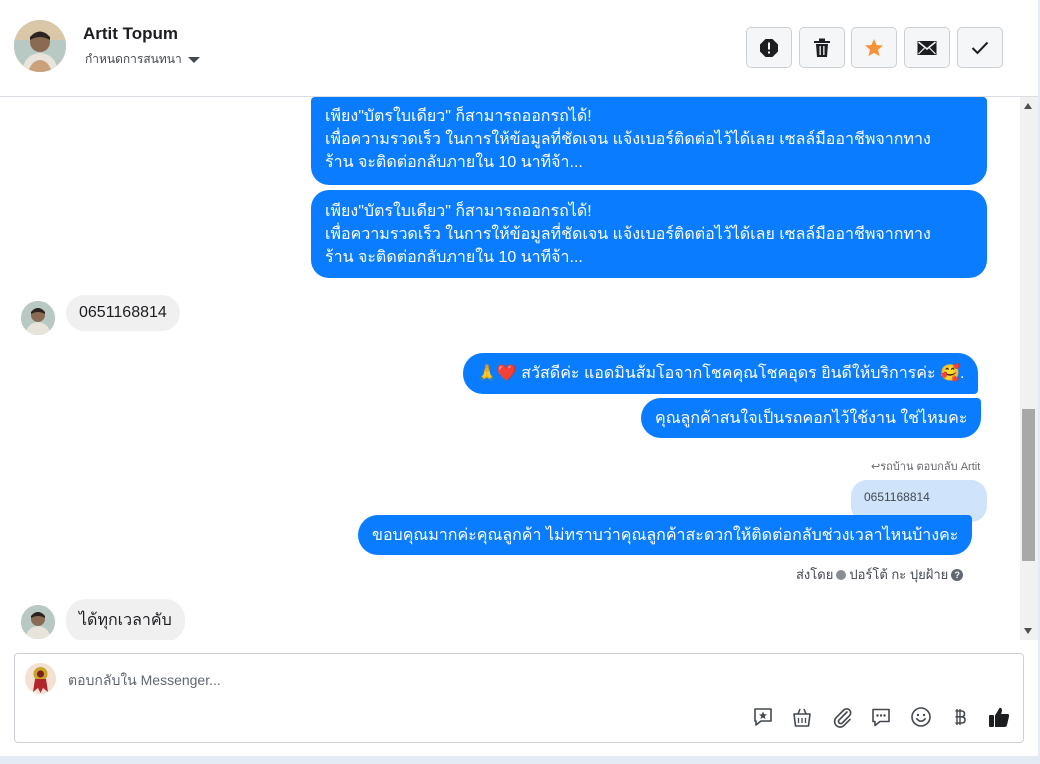  Describe the element at coordinates (899, 574) in the screenshot. I see `sent-by-name: ปอร์โต้ กะ ปุยฝ้าย` at that location.